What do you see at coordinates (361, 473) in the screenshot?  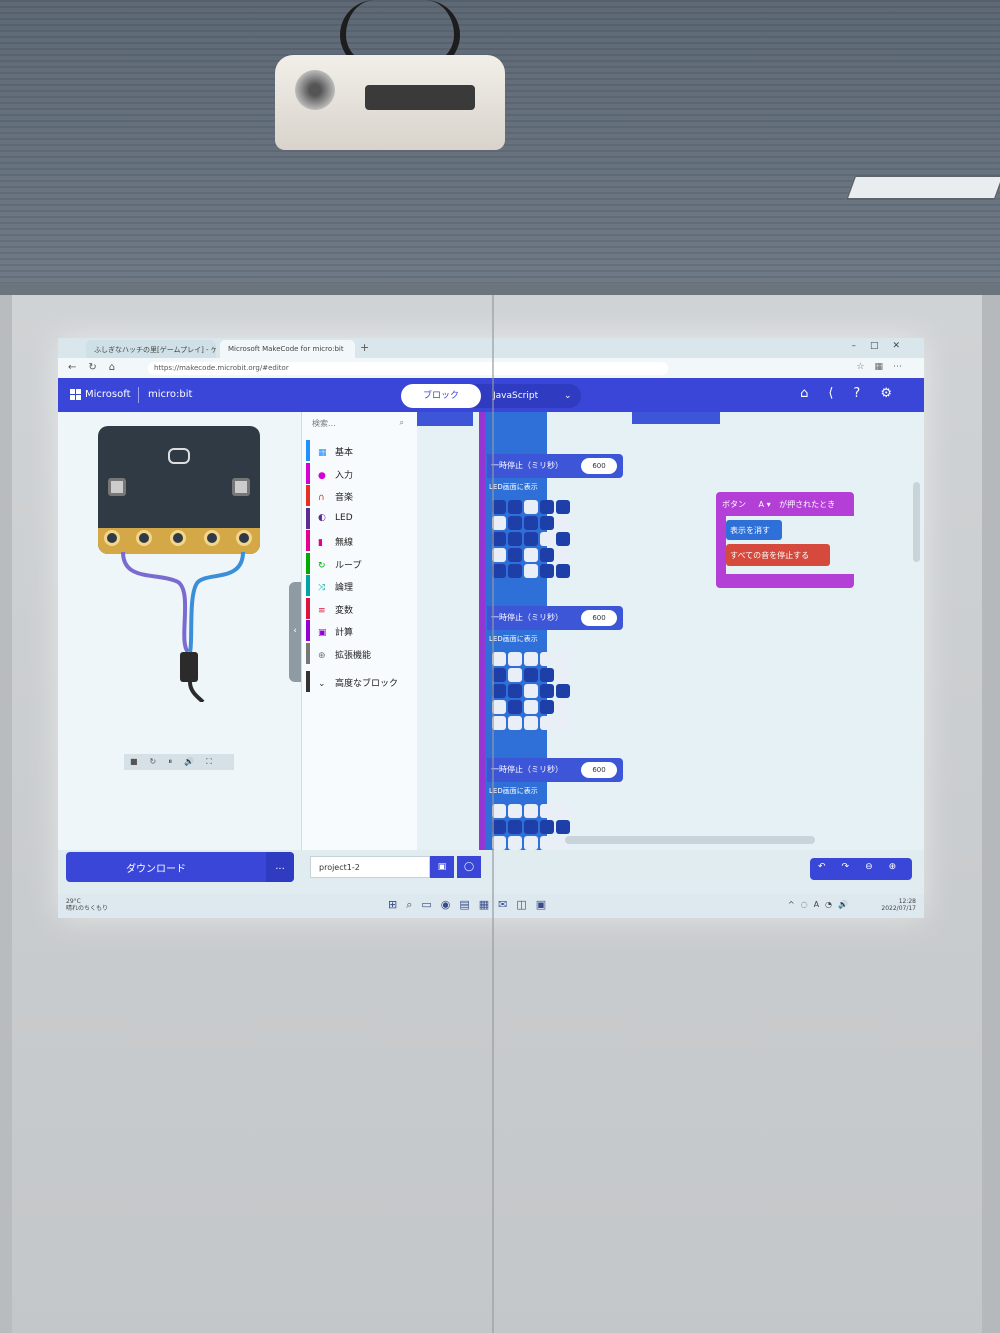 I see `toolbox-item: ● 入力` at bounding box center [361, 473].